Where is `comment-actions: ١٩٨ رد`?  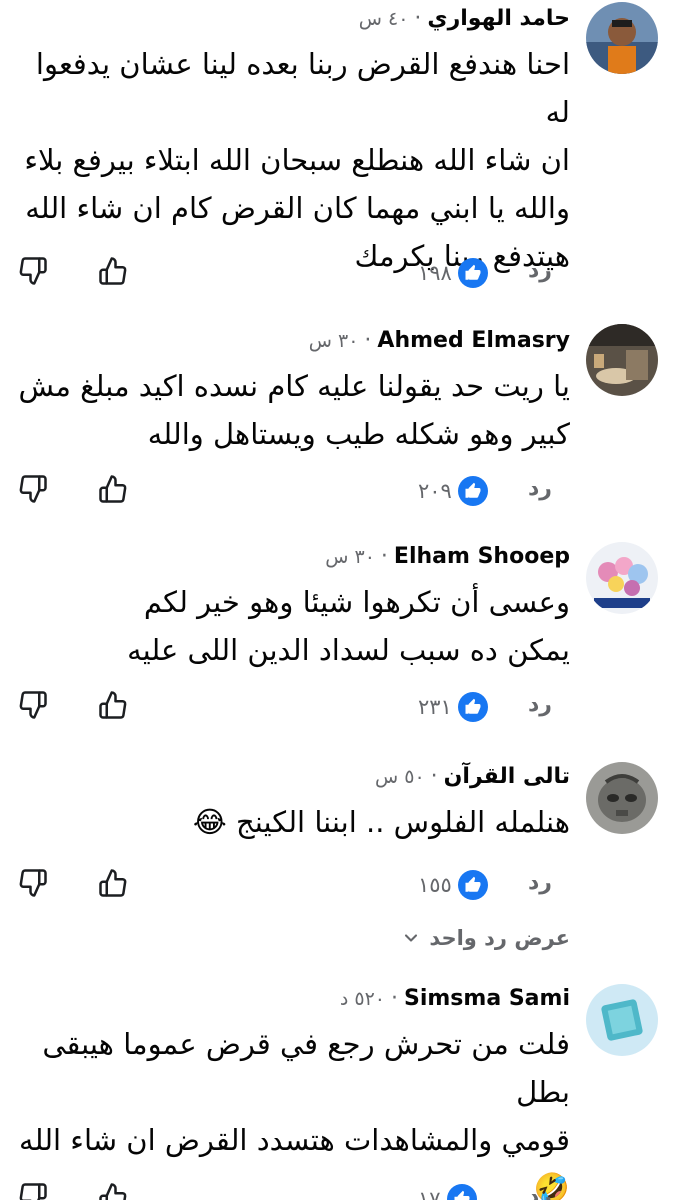 comment-actions: ١٩٨ رد is located at coordinates (340, 274).